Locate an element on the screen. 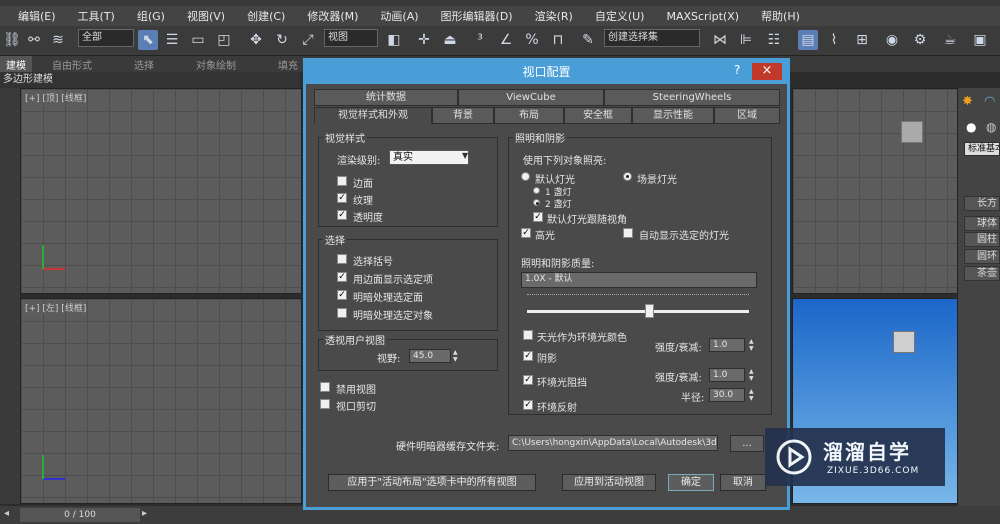 The image size is (1000, 524). cancel-button: 取消 is located at coordinates (743, 482).